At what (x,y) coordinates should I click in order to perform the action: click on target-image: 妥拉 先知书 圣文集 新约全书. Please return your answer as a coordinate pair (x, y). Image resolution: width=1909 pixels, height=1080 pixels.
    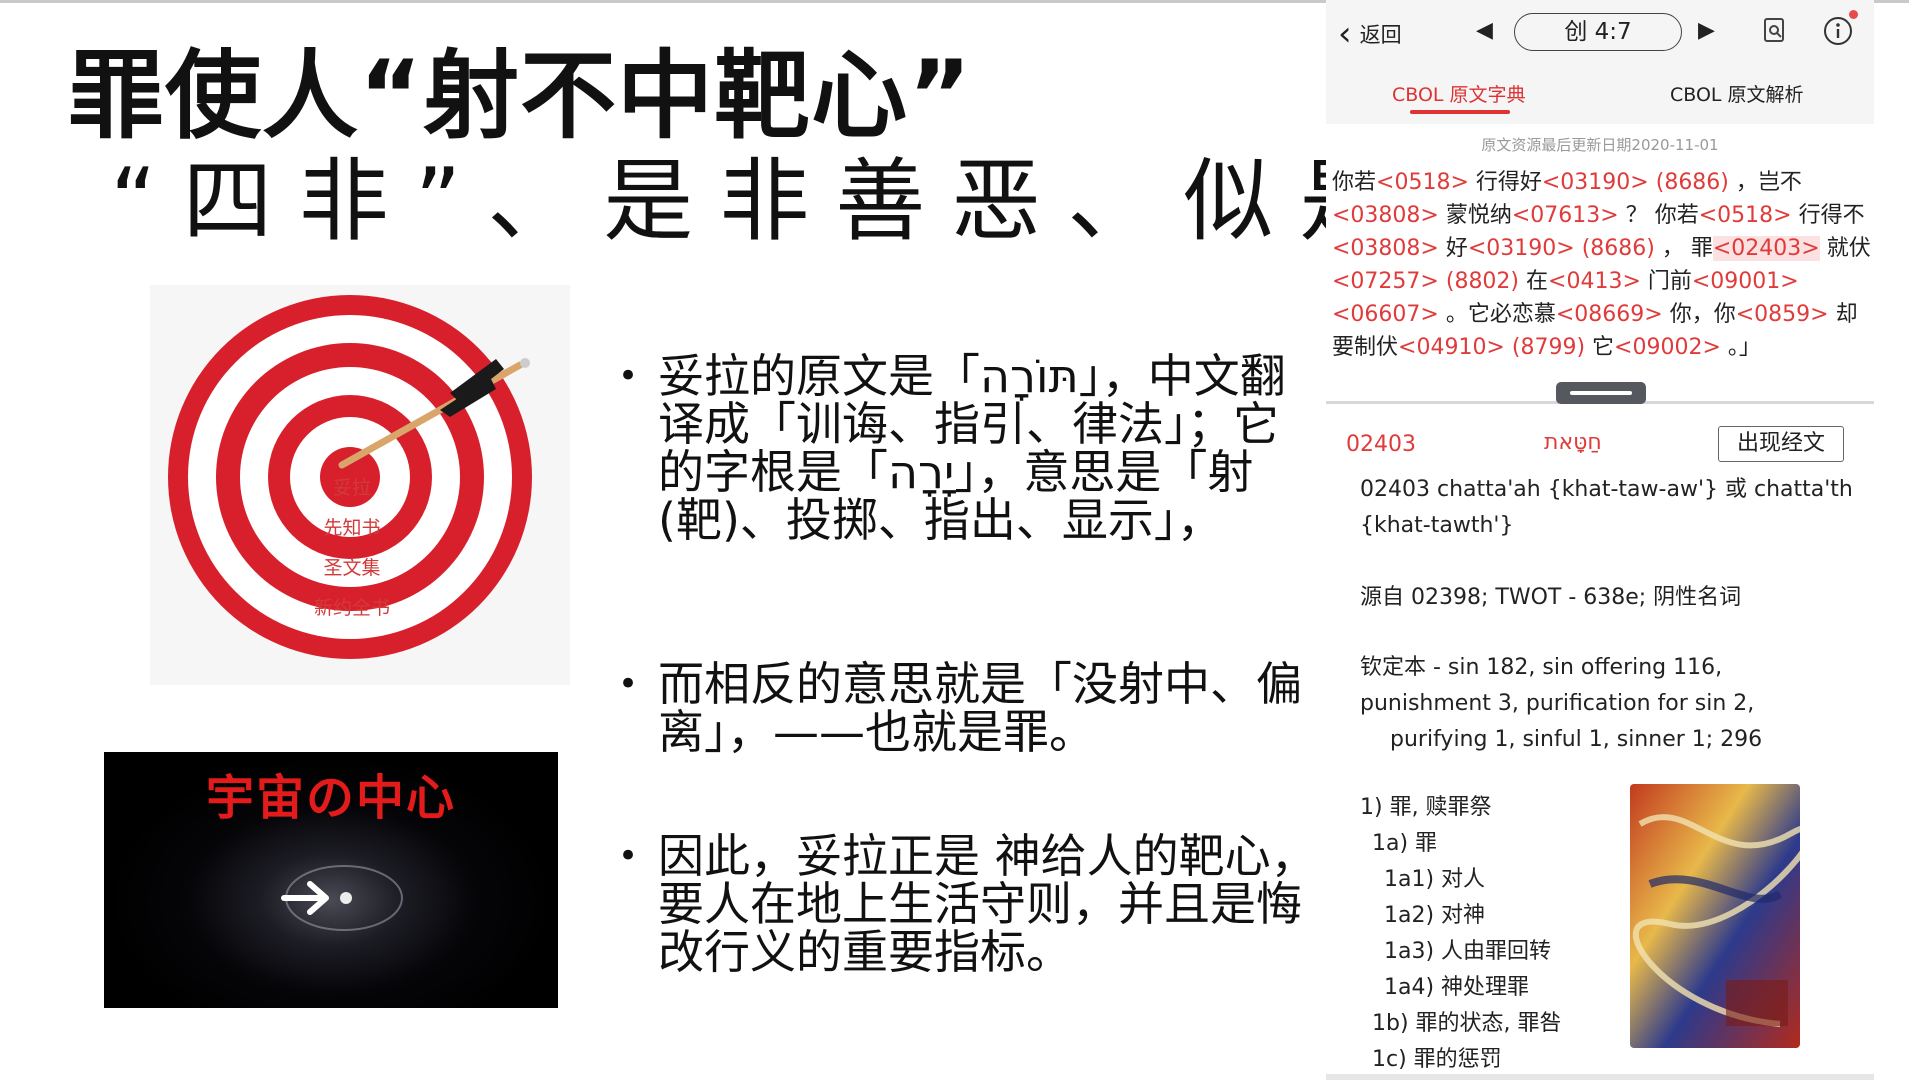
    Looking at the image, I should click on (360, 485).